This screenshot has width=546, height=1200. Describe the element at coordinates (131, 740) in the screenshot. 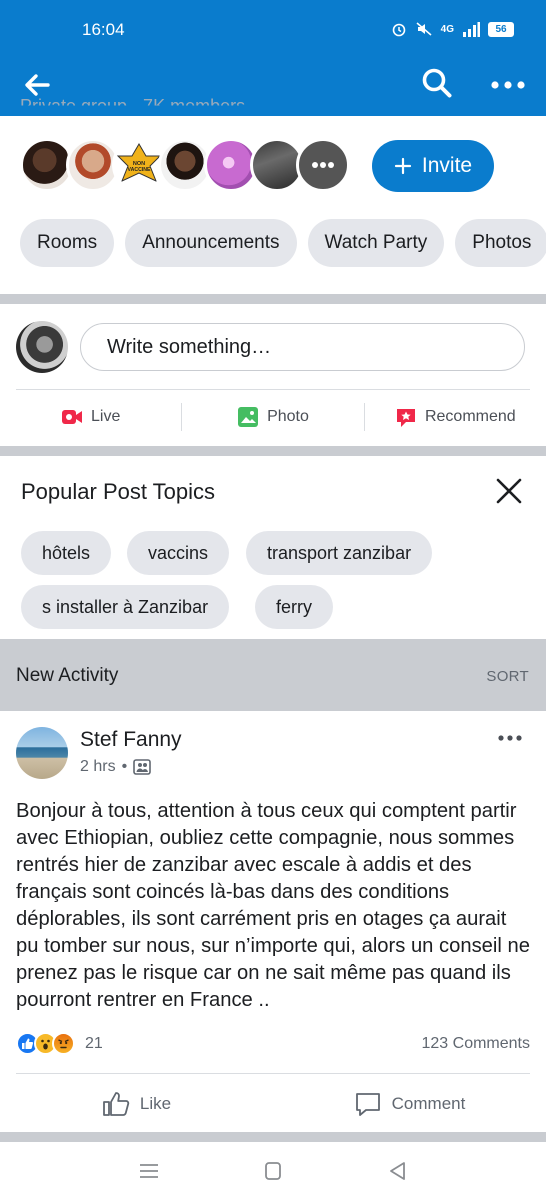

I see `post-author-name: Stef Fanny` at that location.